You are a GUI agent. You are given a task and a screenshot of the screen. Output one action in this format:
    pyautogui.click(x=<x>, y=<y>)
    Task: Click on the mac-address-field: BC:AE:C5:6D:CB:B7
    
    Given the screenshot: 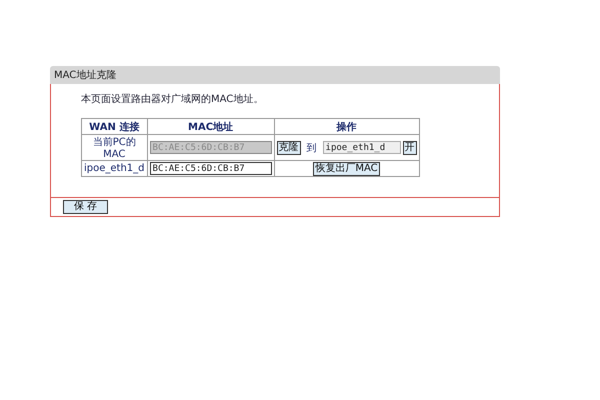 What is the action you would take?
    pyautogui.click(x=211, y=168)
    